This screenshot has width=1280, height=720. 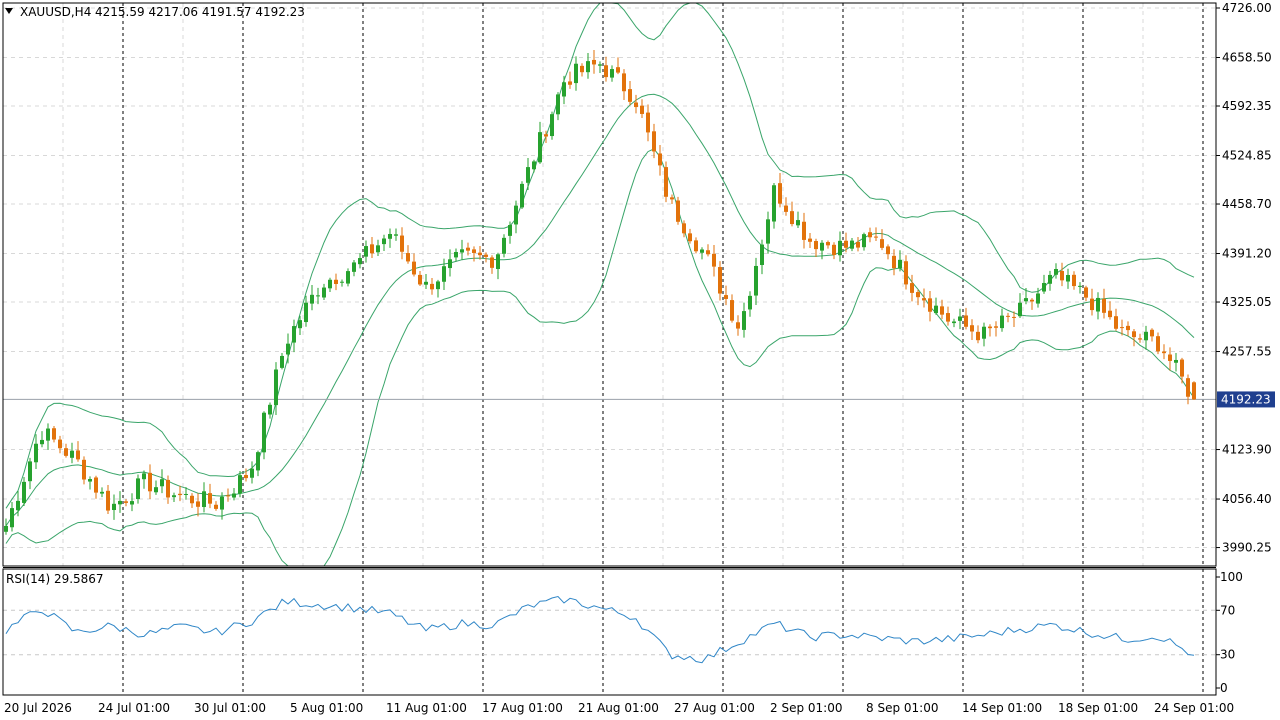 I want to click on rsi-tick-label: 70, so click(x=1227, y=610).